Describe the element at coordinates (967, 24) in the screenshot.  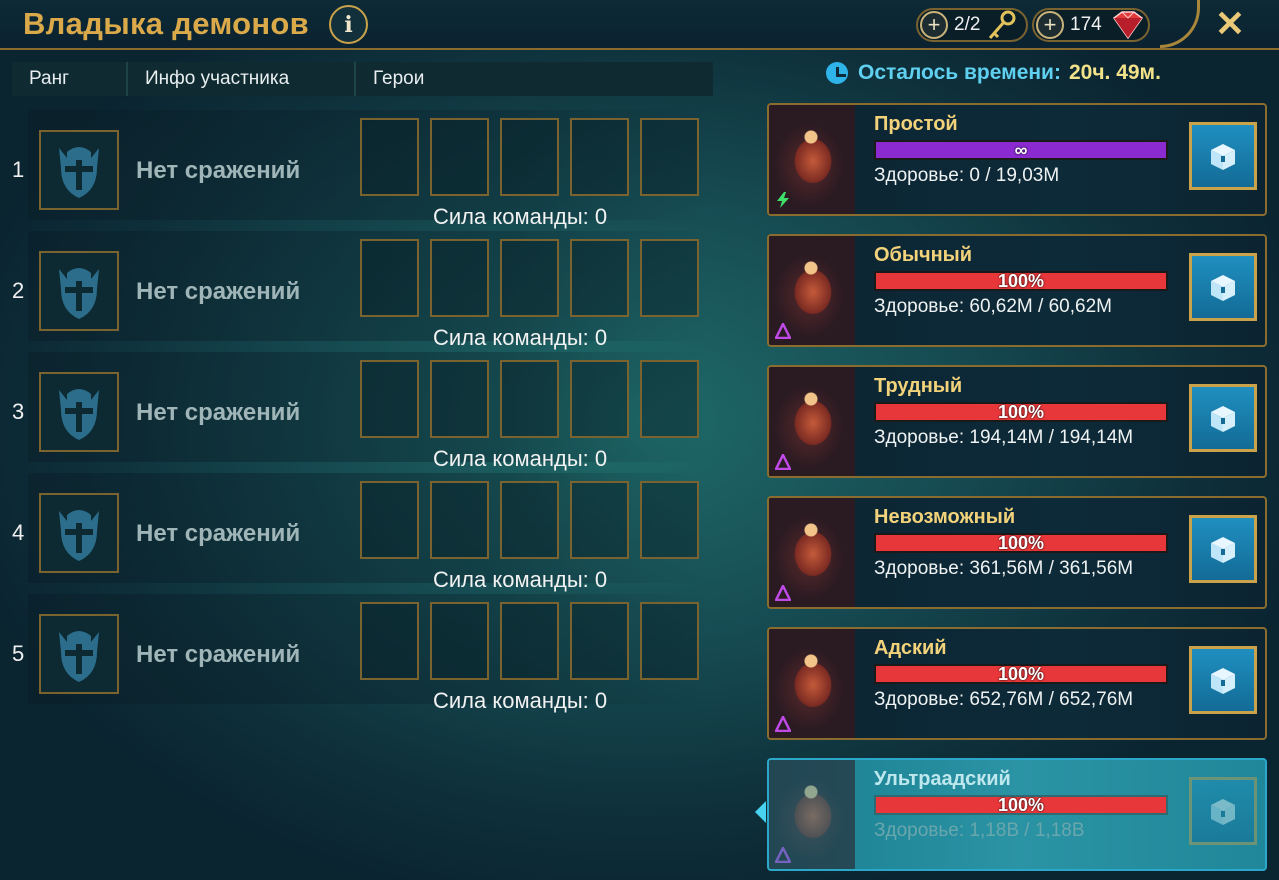
I see `keys-value: 2/2` at that location.